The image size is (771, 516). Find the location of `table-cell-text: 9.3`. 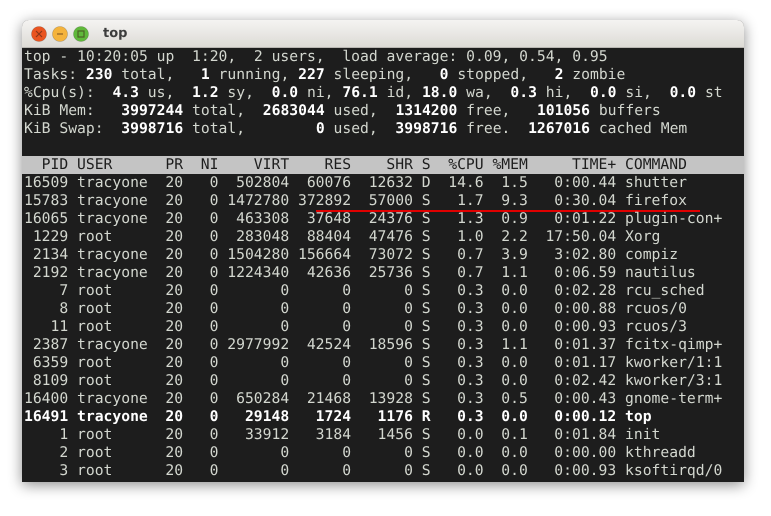

table-cell-text: 9.3 is located at coordinates (514, 201).